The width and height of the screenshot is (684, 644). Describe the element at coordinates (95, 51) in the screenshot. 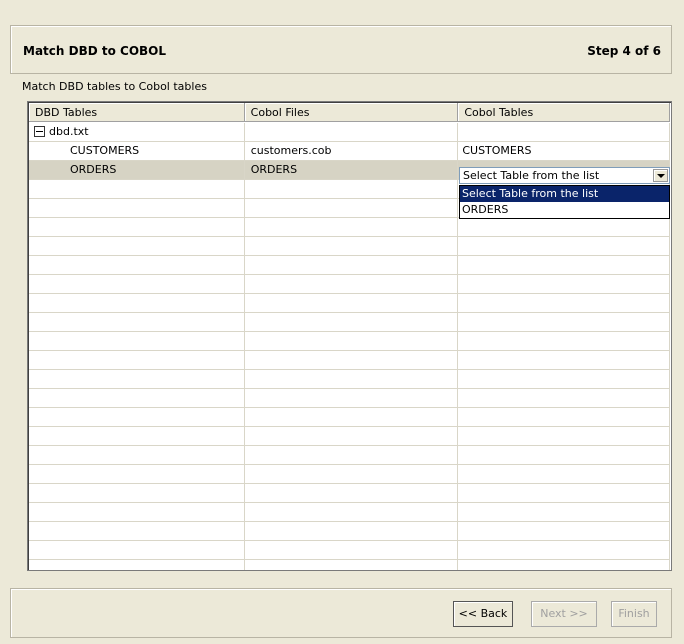

I see `page-title: Match DBD to COBOL` at that location.